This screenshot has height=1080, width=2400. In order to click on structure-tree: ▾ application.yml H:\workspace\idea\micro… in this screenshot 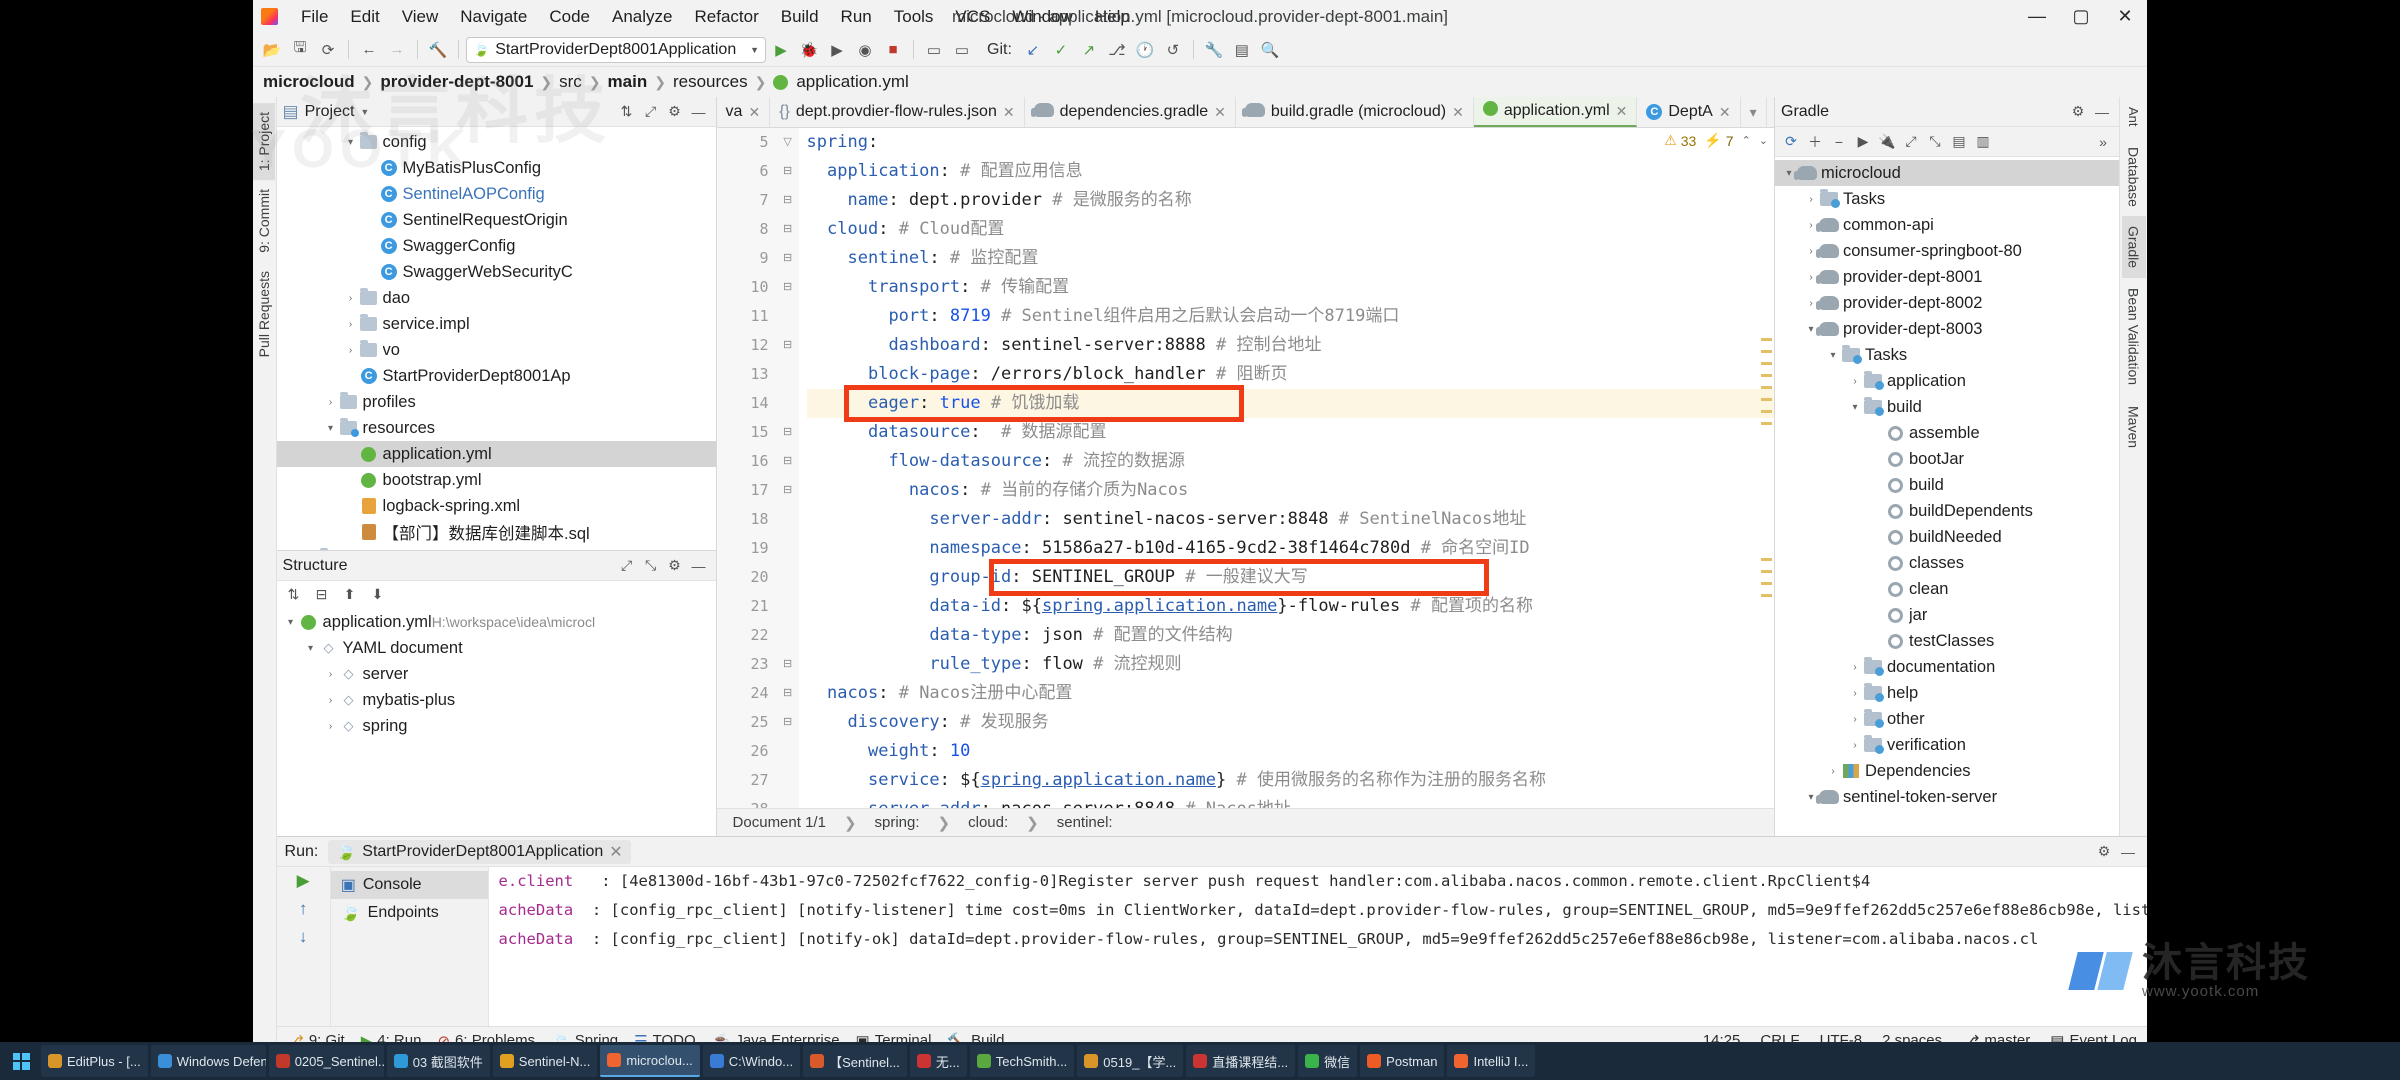, I will do `click(496, 721)`.